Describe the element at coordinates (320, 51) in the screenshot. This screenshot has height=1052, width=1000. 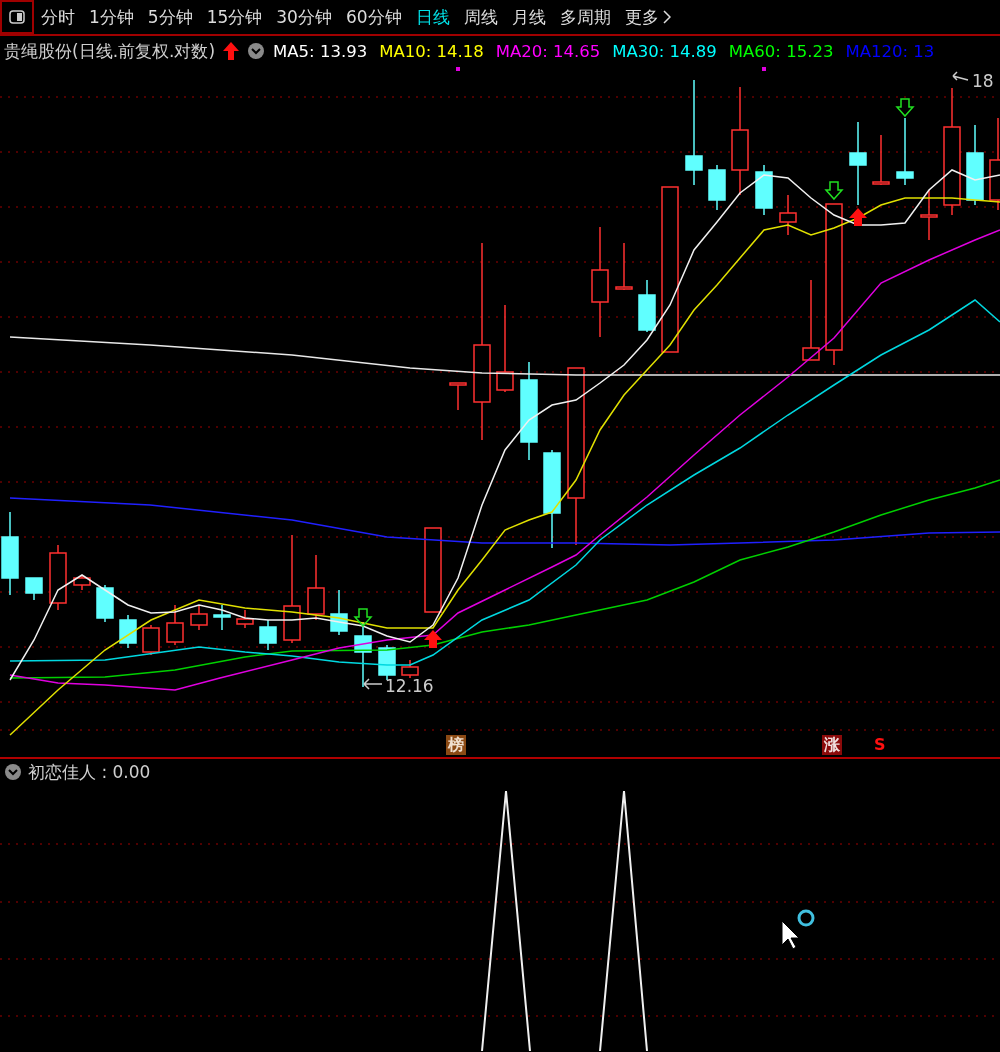
I see `moving-average-value: MA5: 13.93` at that location.